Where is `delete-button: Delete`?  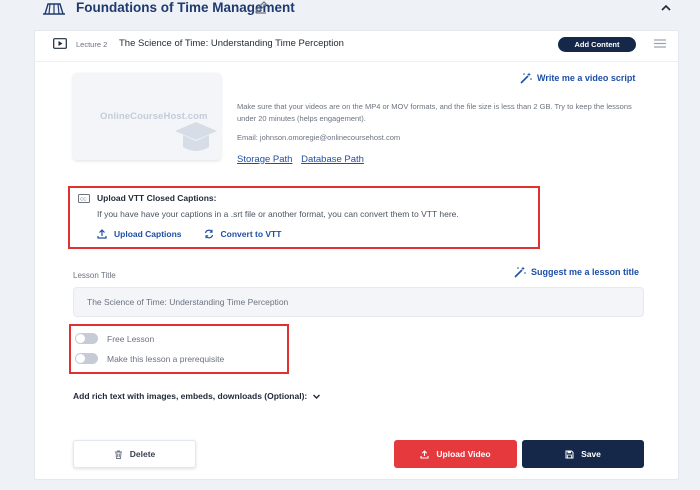
delete-button: Delete is located at coordinates (134, 454).